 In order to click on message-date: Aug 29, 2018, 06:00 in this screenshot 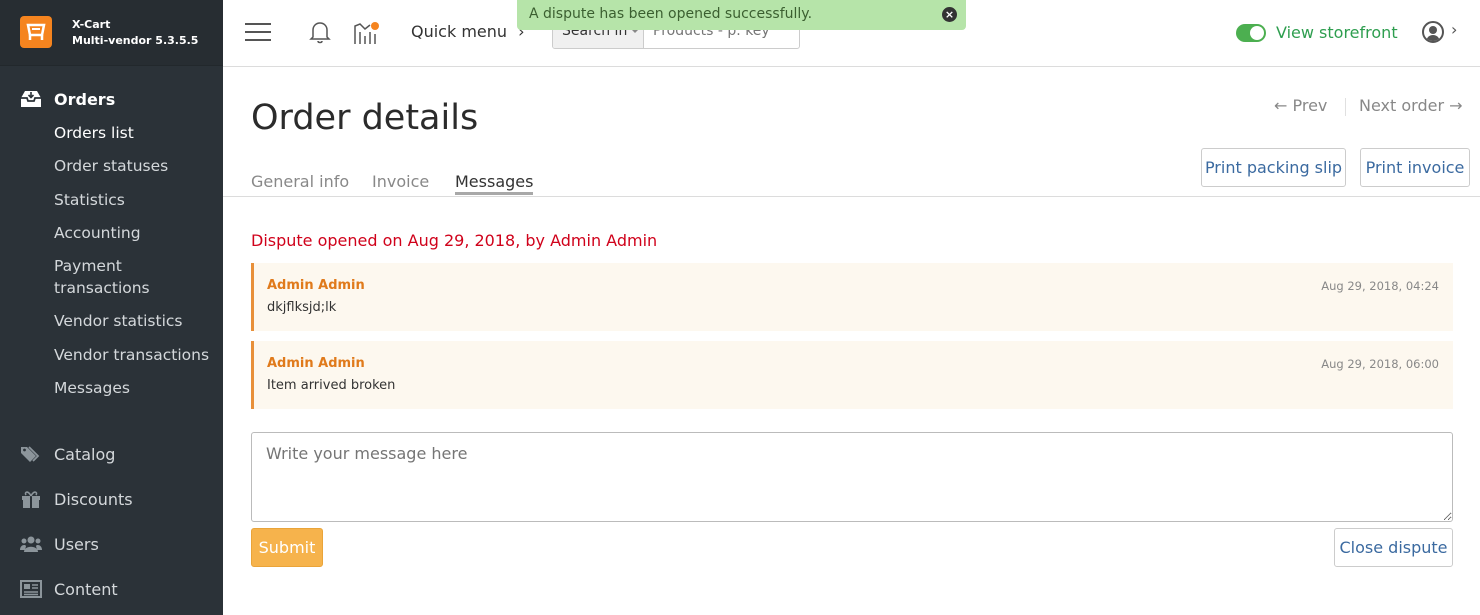, I will do `click(1380, 364)`.